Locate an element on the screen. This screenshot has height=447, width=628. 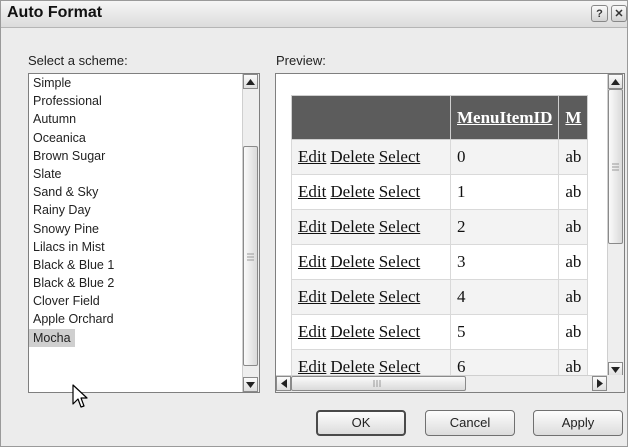
grid-header-menuitemid: MenuItemID is located at coordinates (504, 117).